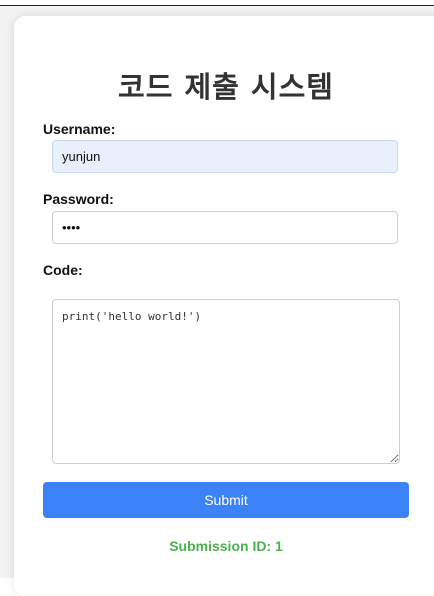 The width and height of the screenshot is (434, 596). What do you see at coordinates (226, 500) in the screenshot?
I see `submit-button: Submit` at bounding box center [226, 500].